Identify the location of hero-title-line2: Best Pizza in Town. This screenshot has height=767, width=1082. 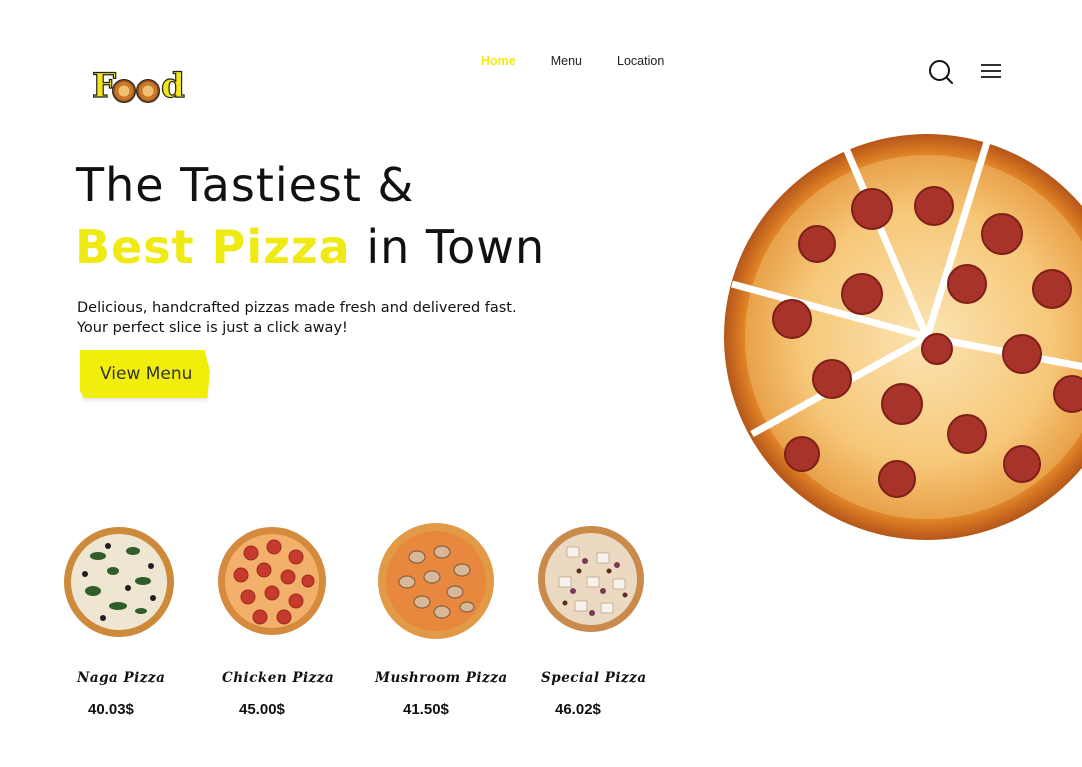
(310, 247).